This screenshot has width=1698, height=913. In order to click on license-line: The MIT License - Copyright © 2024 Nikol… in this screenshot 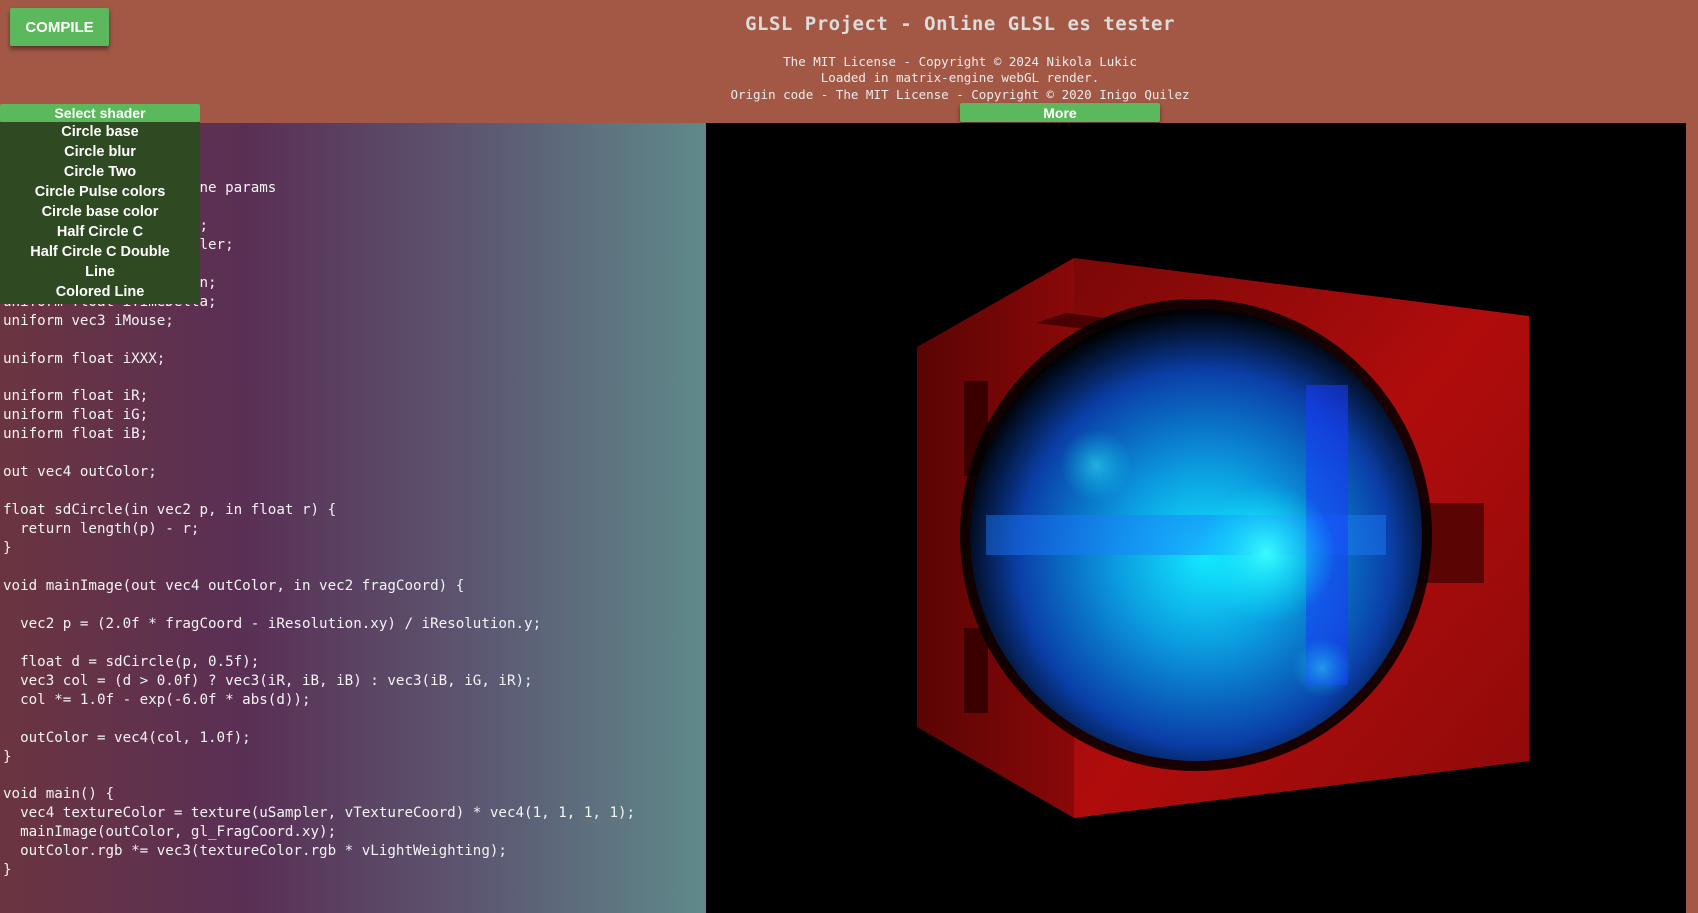, I will do `click(960, 61)`.